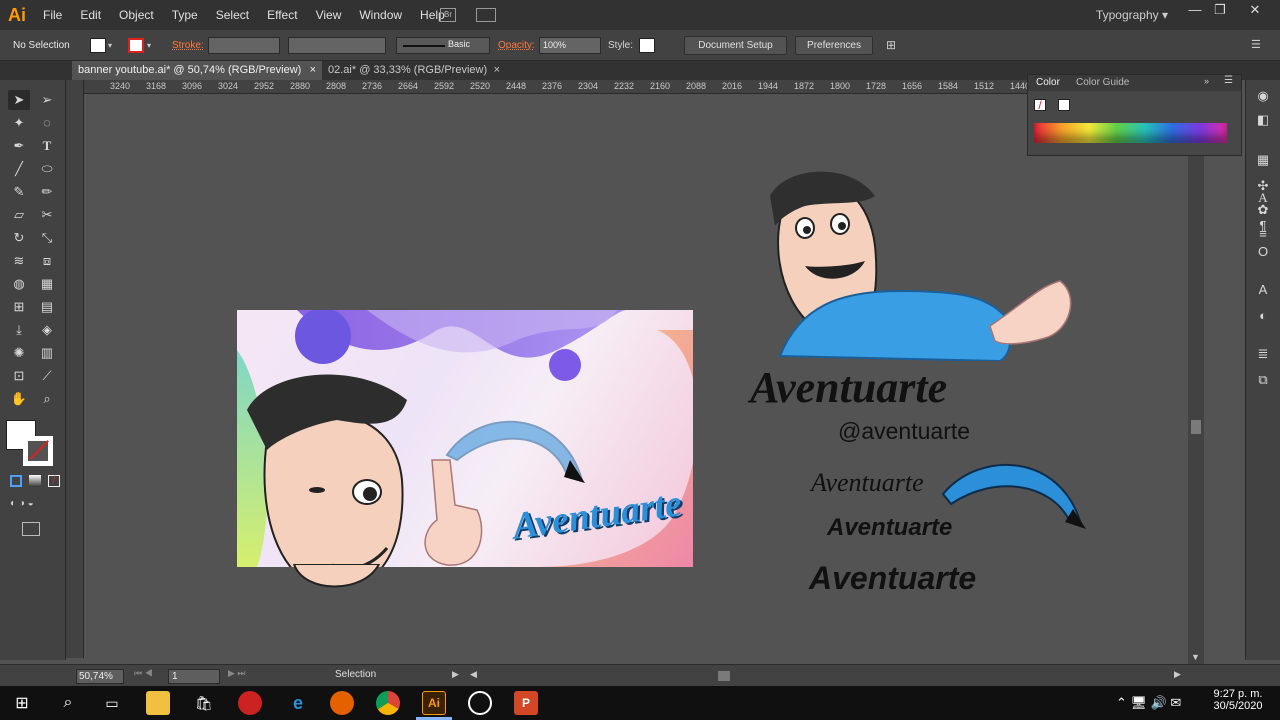 The width and height of the screenshot is (1280, 720). Describe the element at coordinates (68, 703) in the screenshot. I see `search-icon: ⌕` at that location.